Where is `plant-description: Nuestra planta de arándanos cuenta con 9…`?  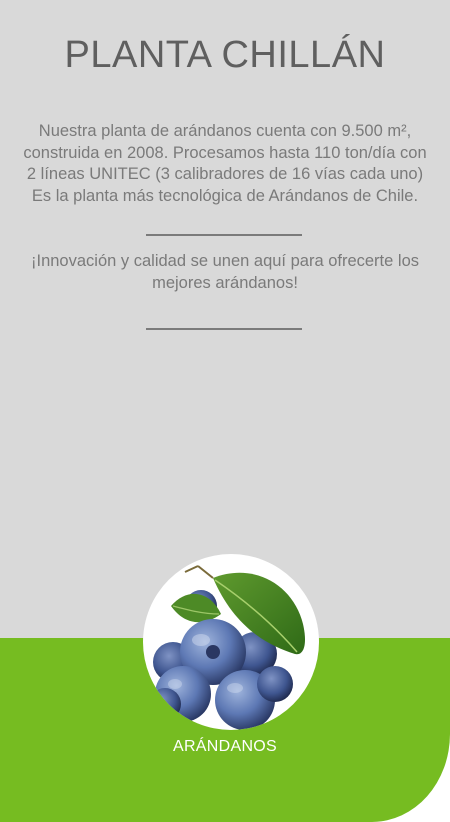
plant-description: Nuestra planta de arándanos cuenta con 9… is located at coordinates (225, 163).